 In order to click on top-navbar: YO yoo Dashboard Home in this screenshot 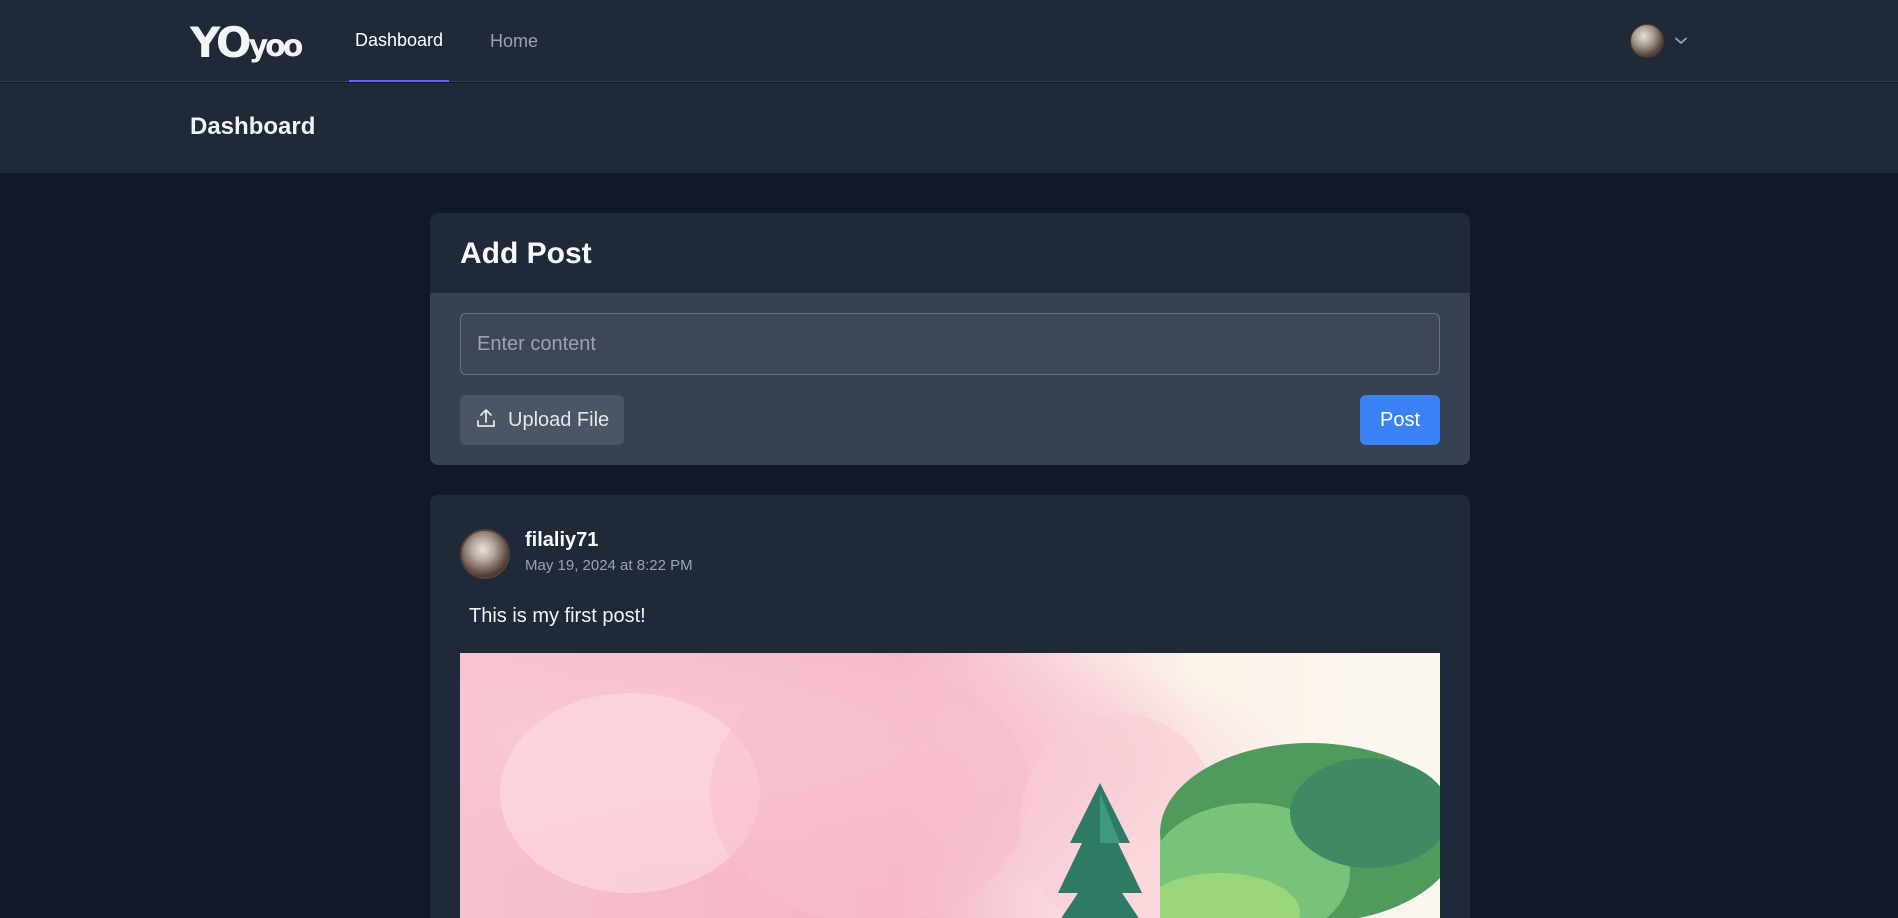, I will do `click(949, 41)`.